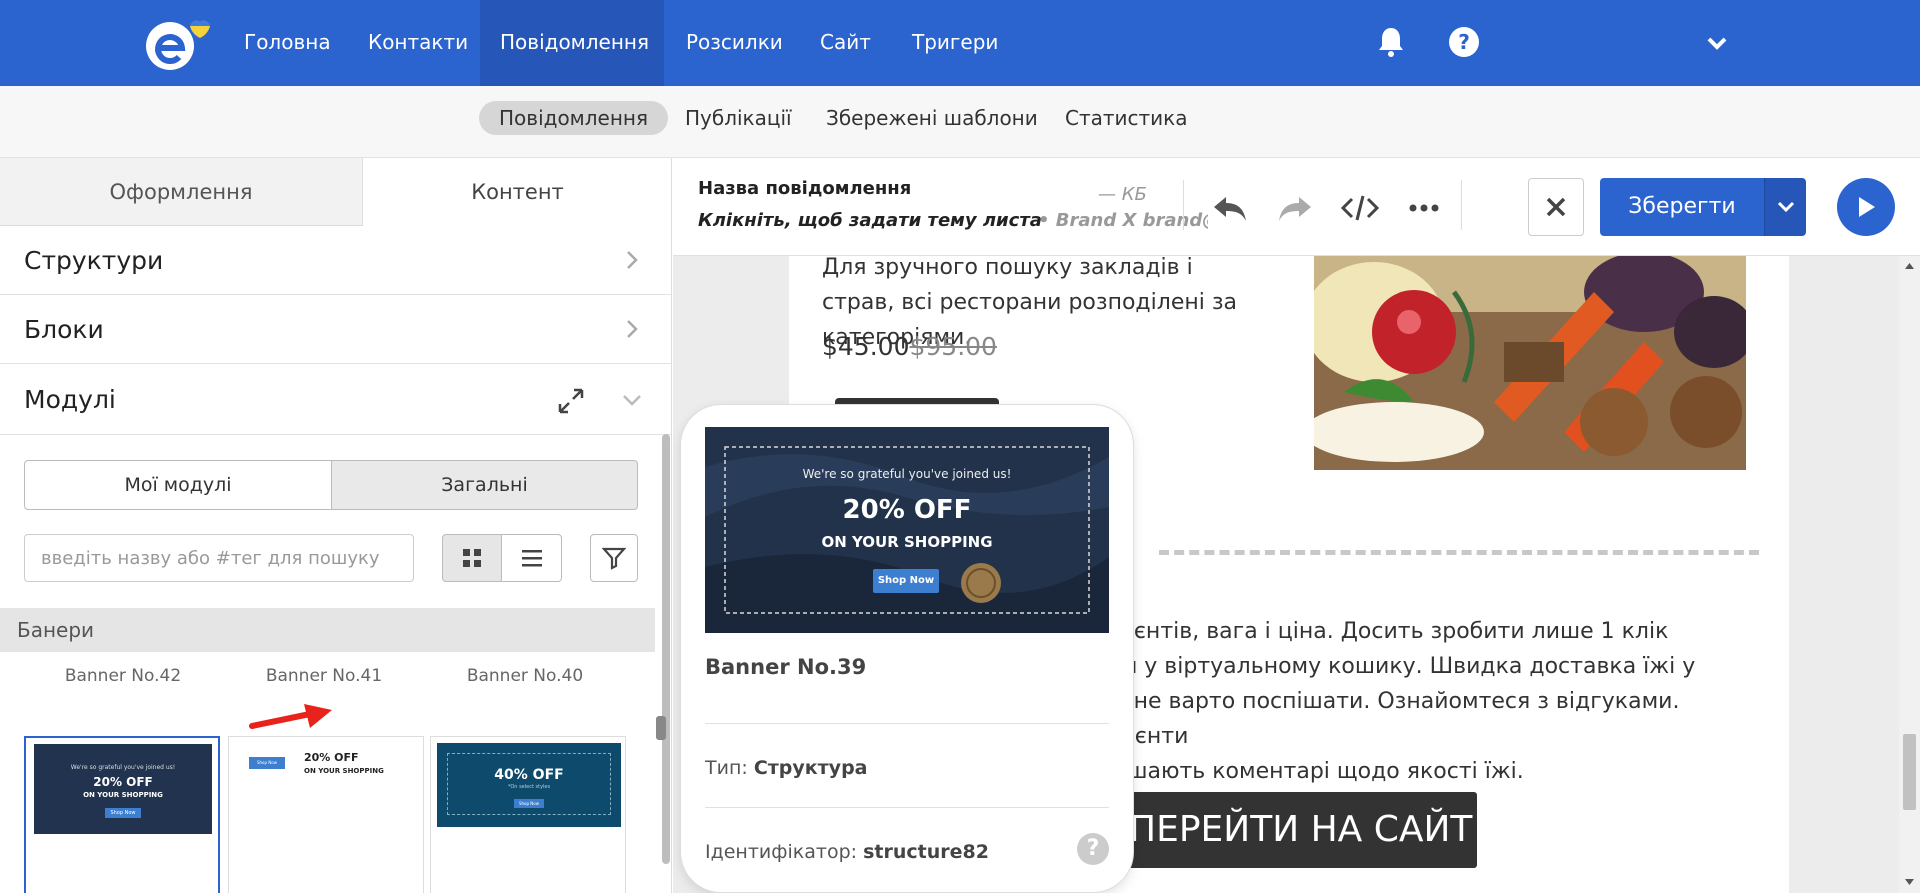  I want to click on scroll-down-icon, so click(1909, 882).